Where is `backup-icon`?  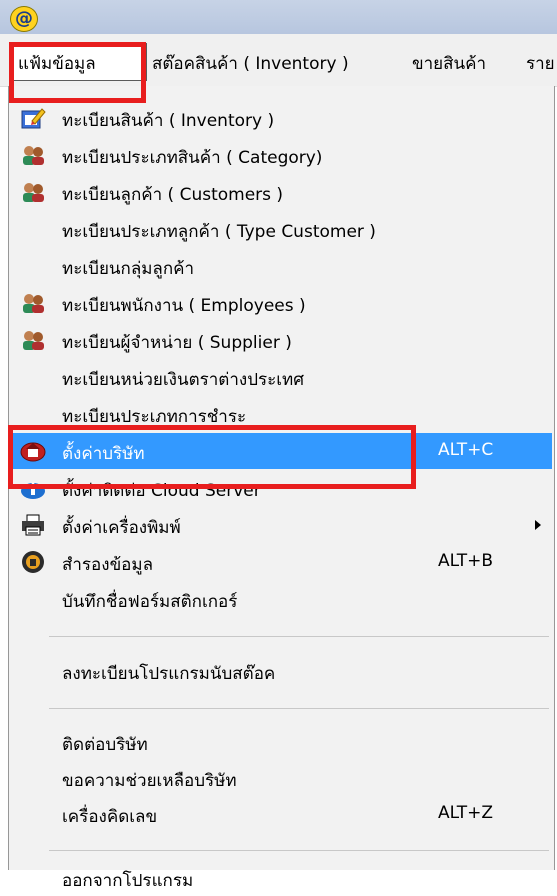 backup-icon is located at coordinates (33, 562).